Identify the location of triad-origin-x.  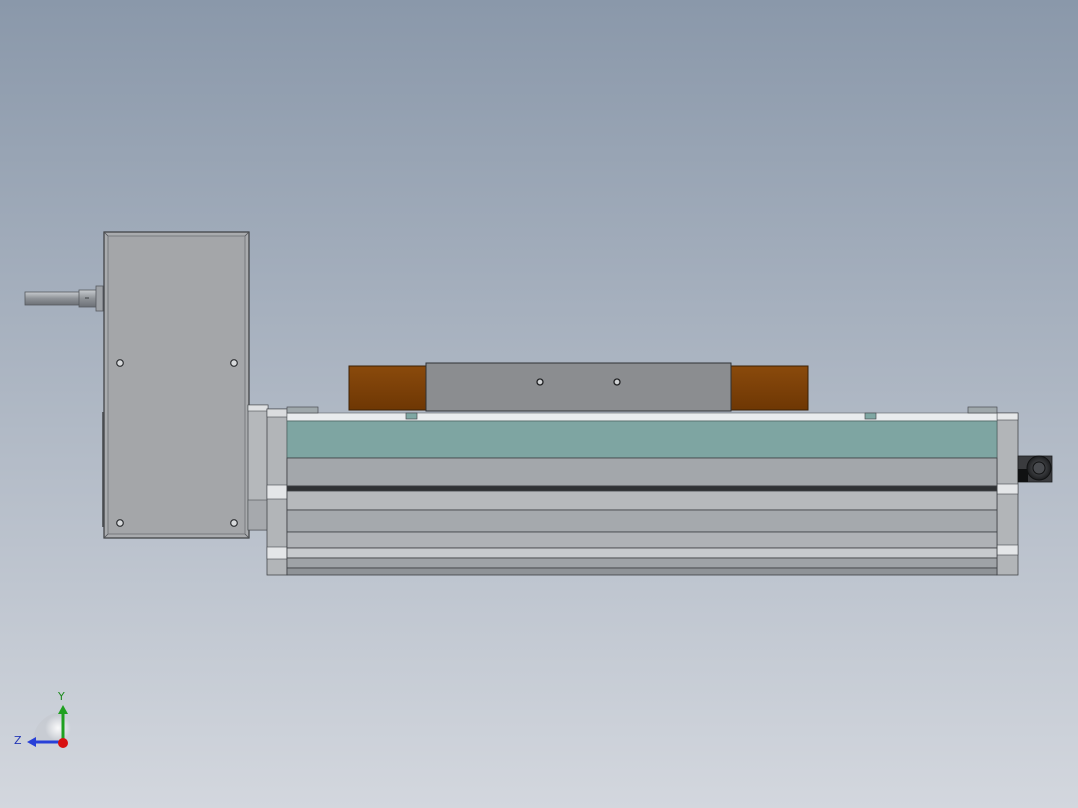
(63, 743).